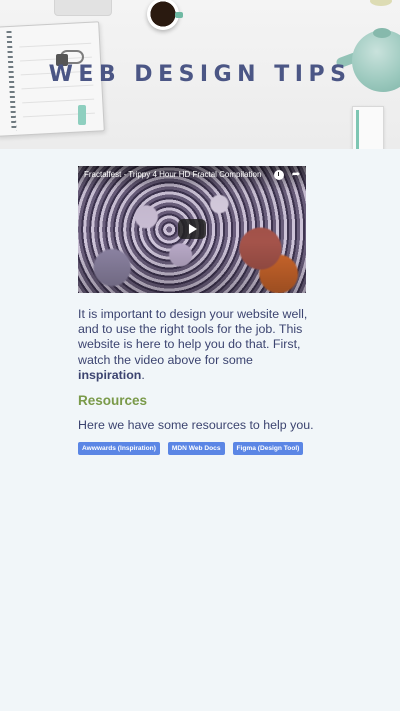 This screenshot has width=400, height=711. What do you see at coordinates (196, 449) in the screenshot?
I see `mdn-link-button: MDN Web Docs` at bounding box center [196, 449].